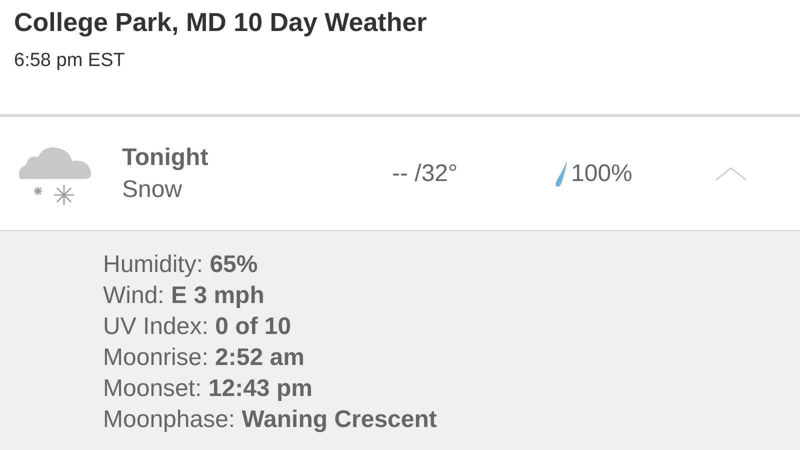 The width and height of the screenshot is (800, 450). I want to click on day-name: Tonight, so click(166, 158).